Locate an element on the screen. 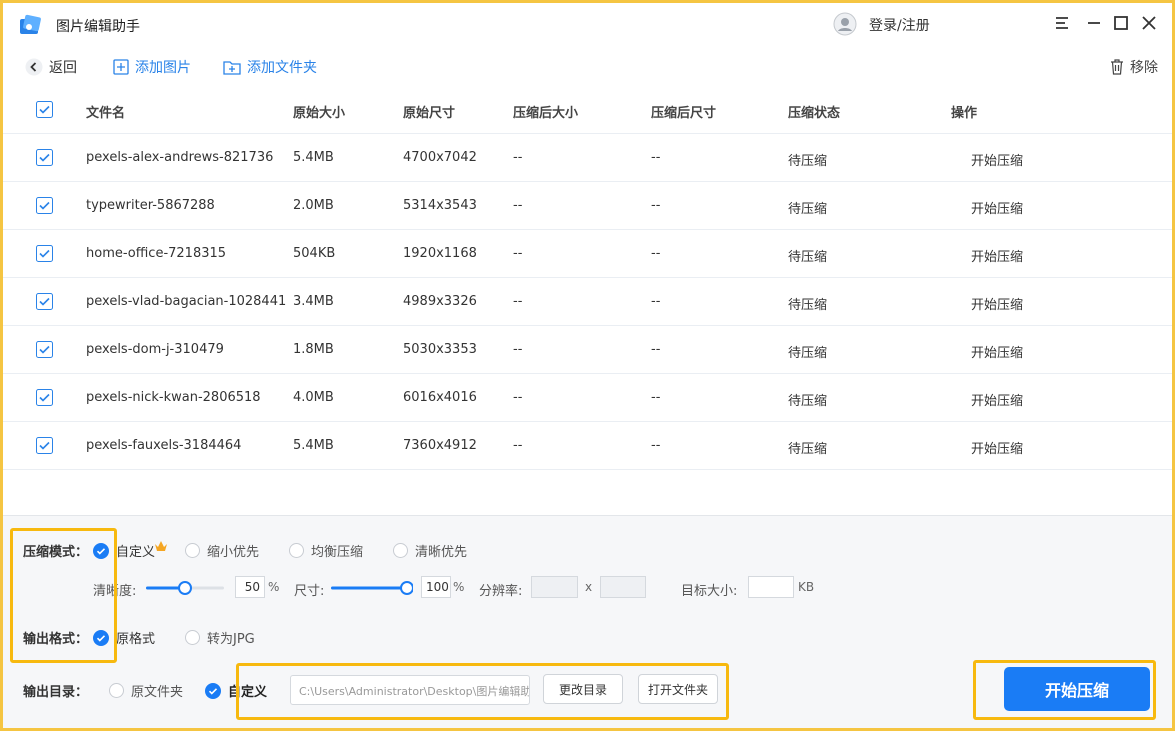 This screenshot has height=731, width=1175. mode-option-custom: 自定义 is located at coordinates (130, 550).